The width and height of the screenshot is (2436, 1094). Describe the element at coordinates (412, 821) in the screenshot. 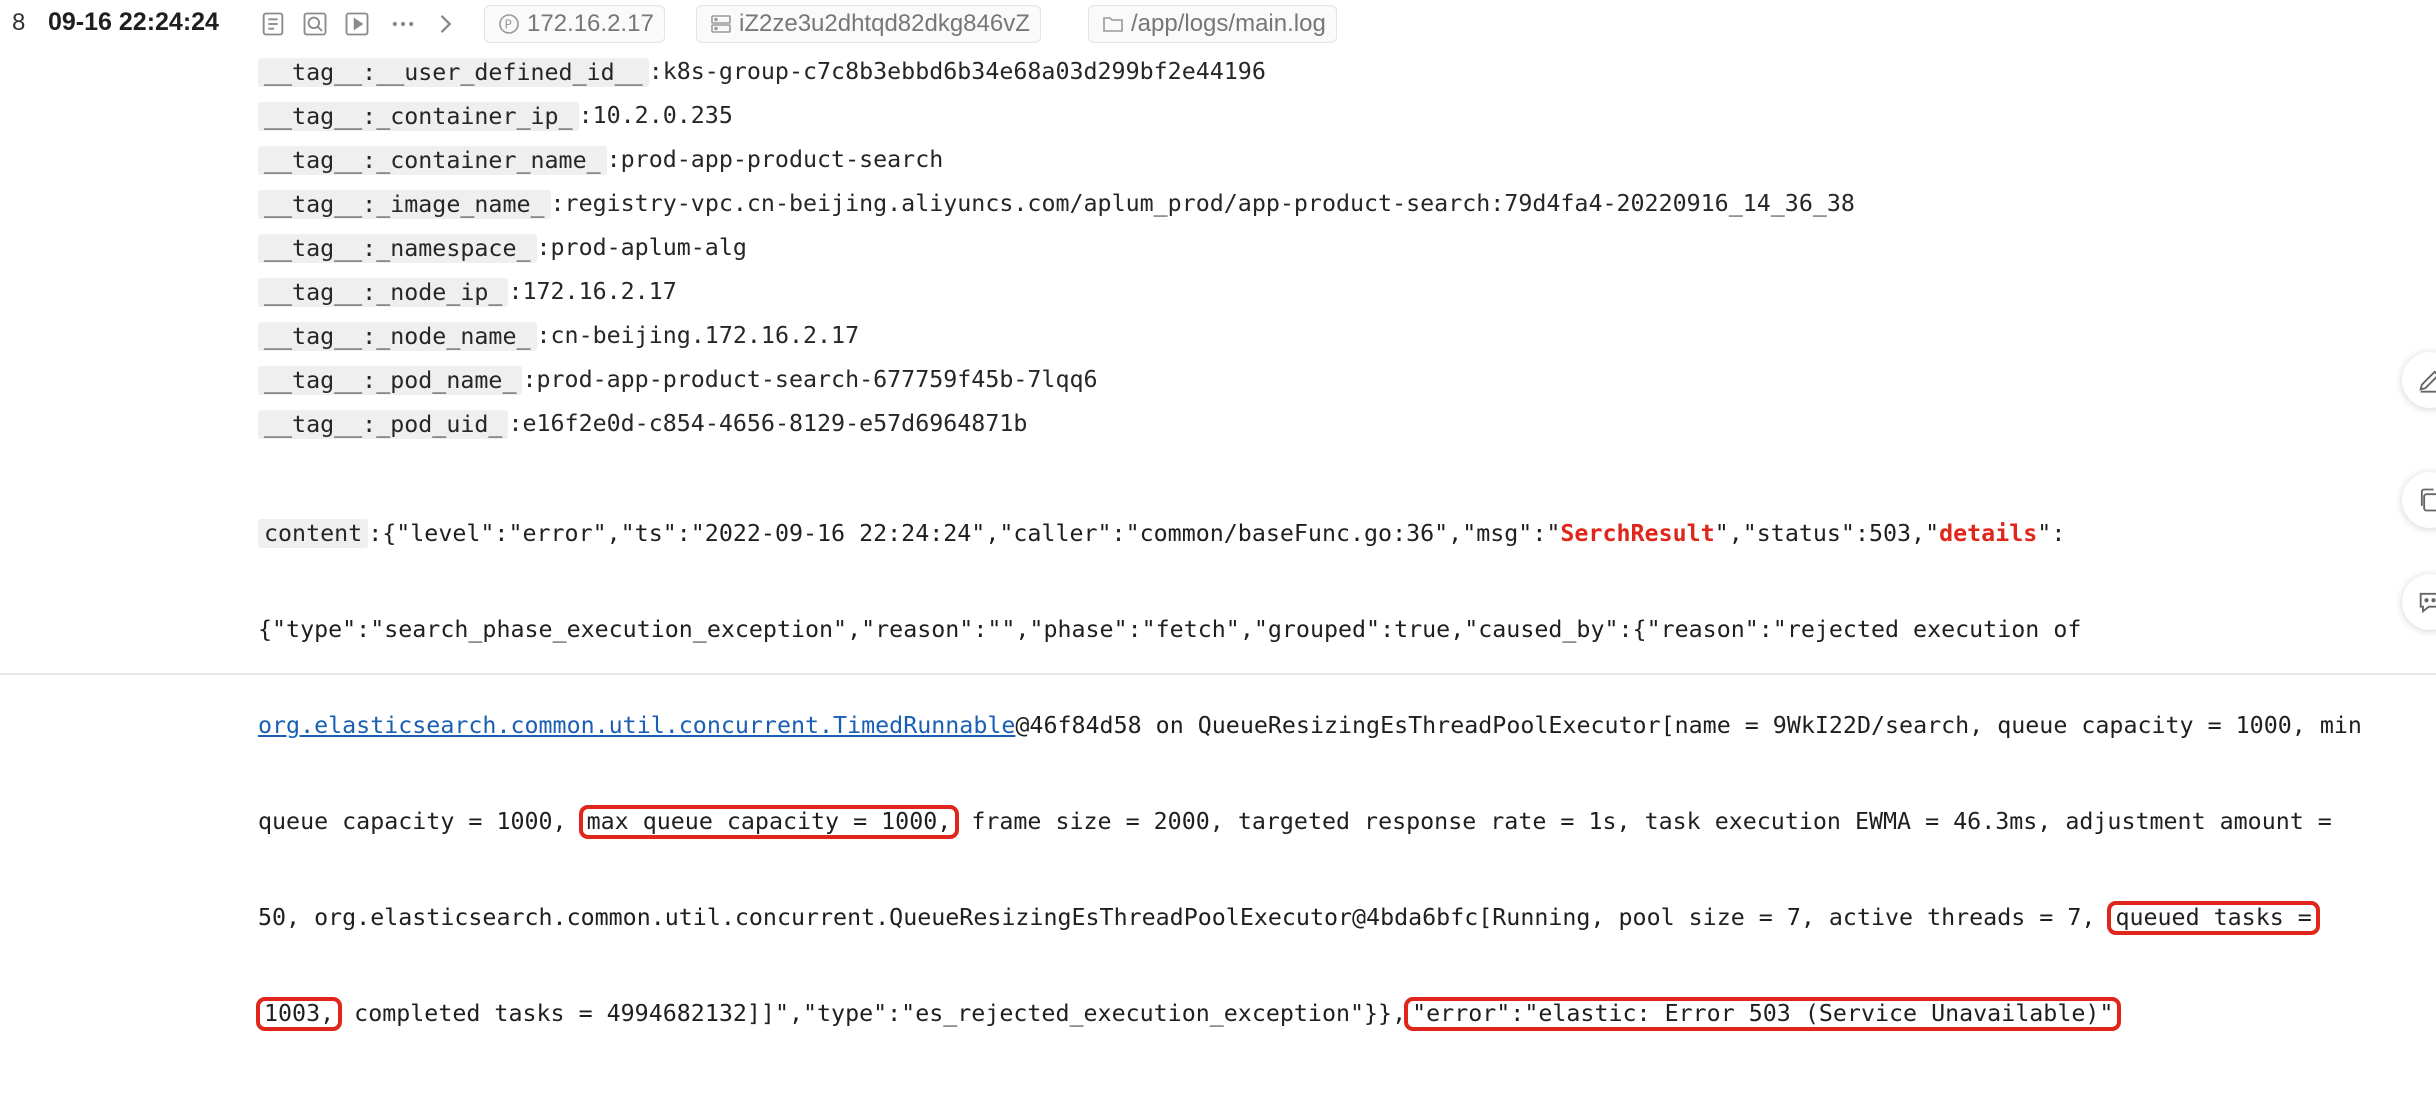

I see `content-text: queue capacity = 1000,` at that location.